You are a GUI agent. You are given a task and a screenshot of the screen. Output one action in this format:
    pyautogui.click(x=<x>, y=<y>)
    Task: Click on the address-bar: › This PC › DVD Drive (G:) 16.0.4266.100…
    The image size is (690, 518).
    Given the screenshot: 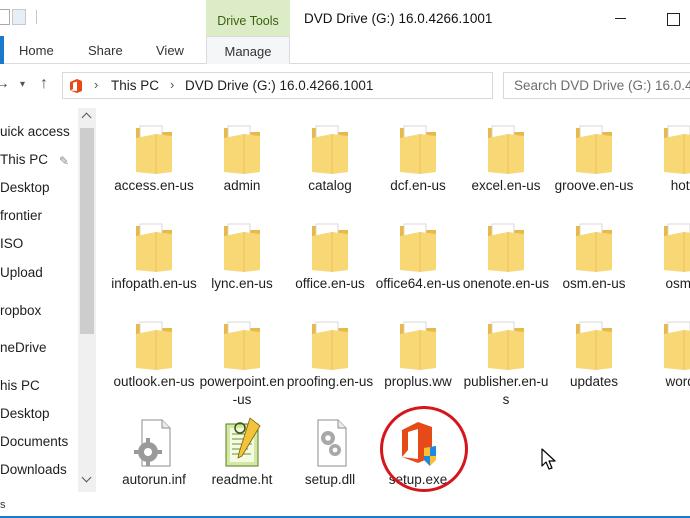 What is the action you would take?
    pyautogui.click(x=302, y=85)
    